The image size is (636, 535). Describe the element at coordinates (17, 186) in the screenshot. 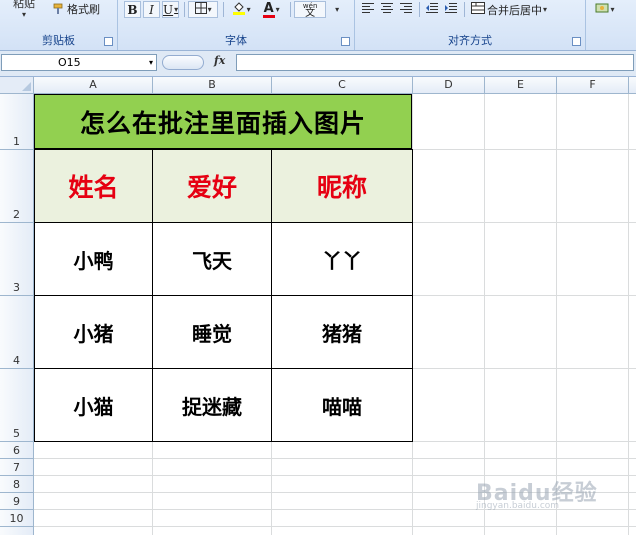

I see `row-header-2: 2` at that location.